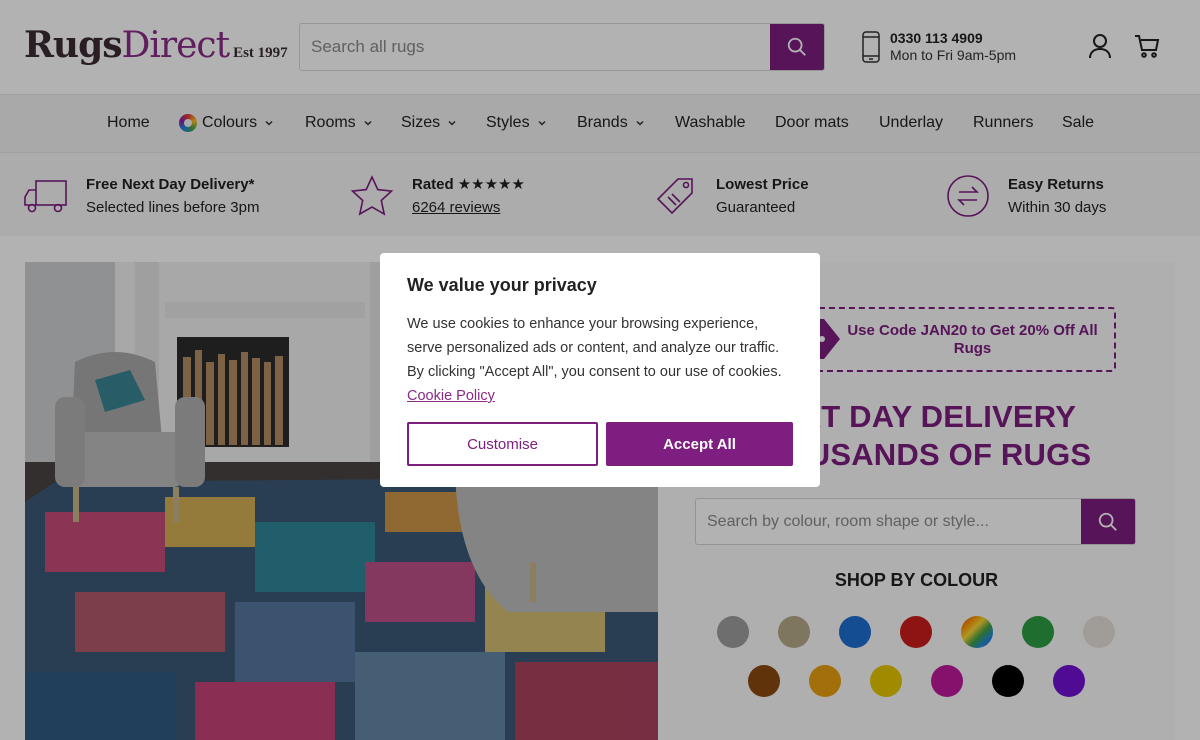  I want to click on cookie-dialog-title: We value your privacy, so click(502, 285).